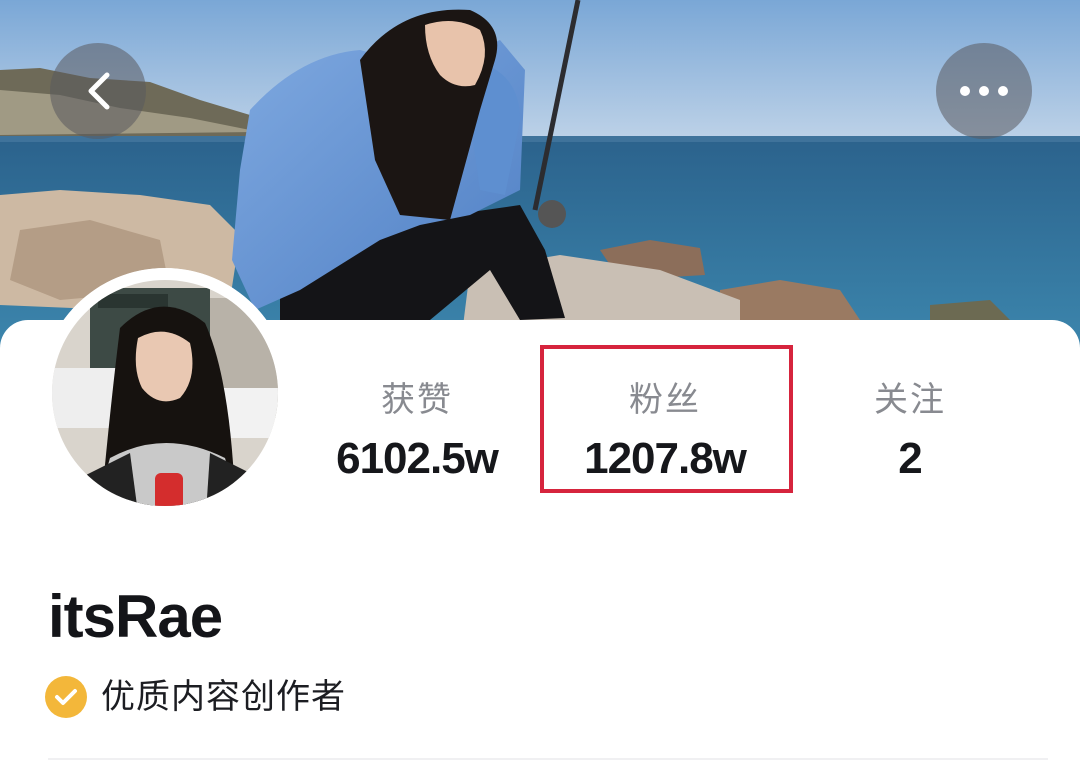 The image size is (1080, 763). What do you see at coordinates (417, 458) in the screenshot?
I see `stat-likes-value: 6102.5w` at bounding box center [417, 458].